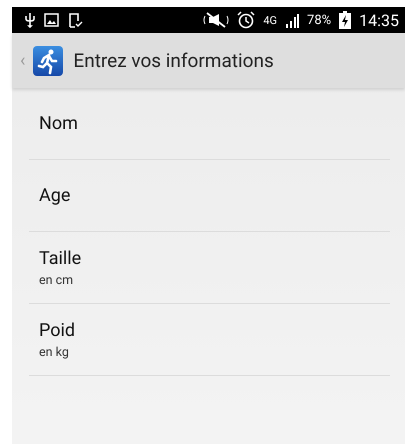 The height and width of the screenshot is (444, 405). Describe the element at coordinates (246, 20) in the screenshot. I see `alarm-icon` at that location.